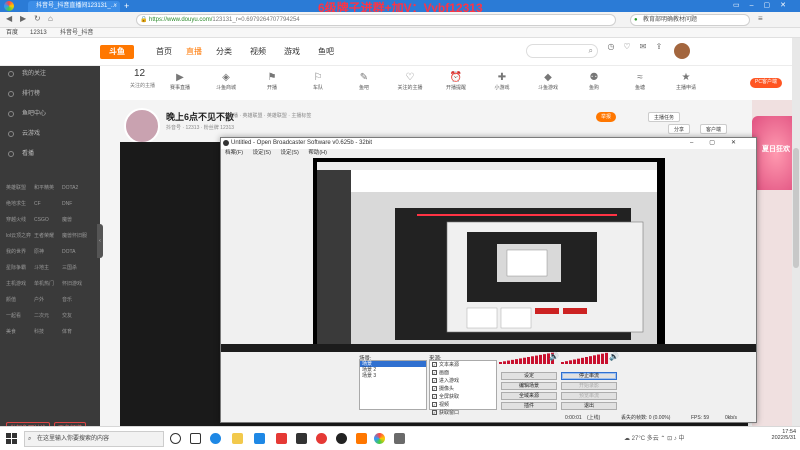 The image size is (800, 450). I want to click on obs-taskbar-icon, so click(341, 438).